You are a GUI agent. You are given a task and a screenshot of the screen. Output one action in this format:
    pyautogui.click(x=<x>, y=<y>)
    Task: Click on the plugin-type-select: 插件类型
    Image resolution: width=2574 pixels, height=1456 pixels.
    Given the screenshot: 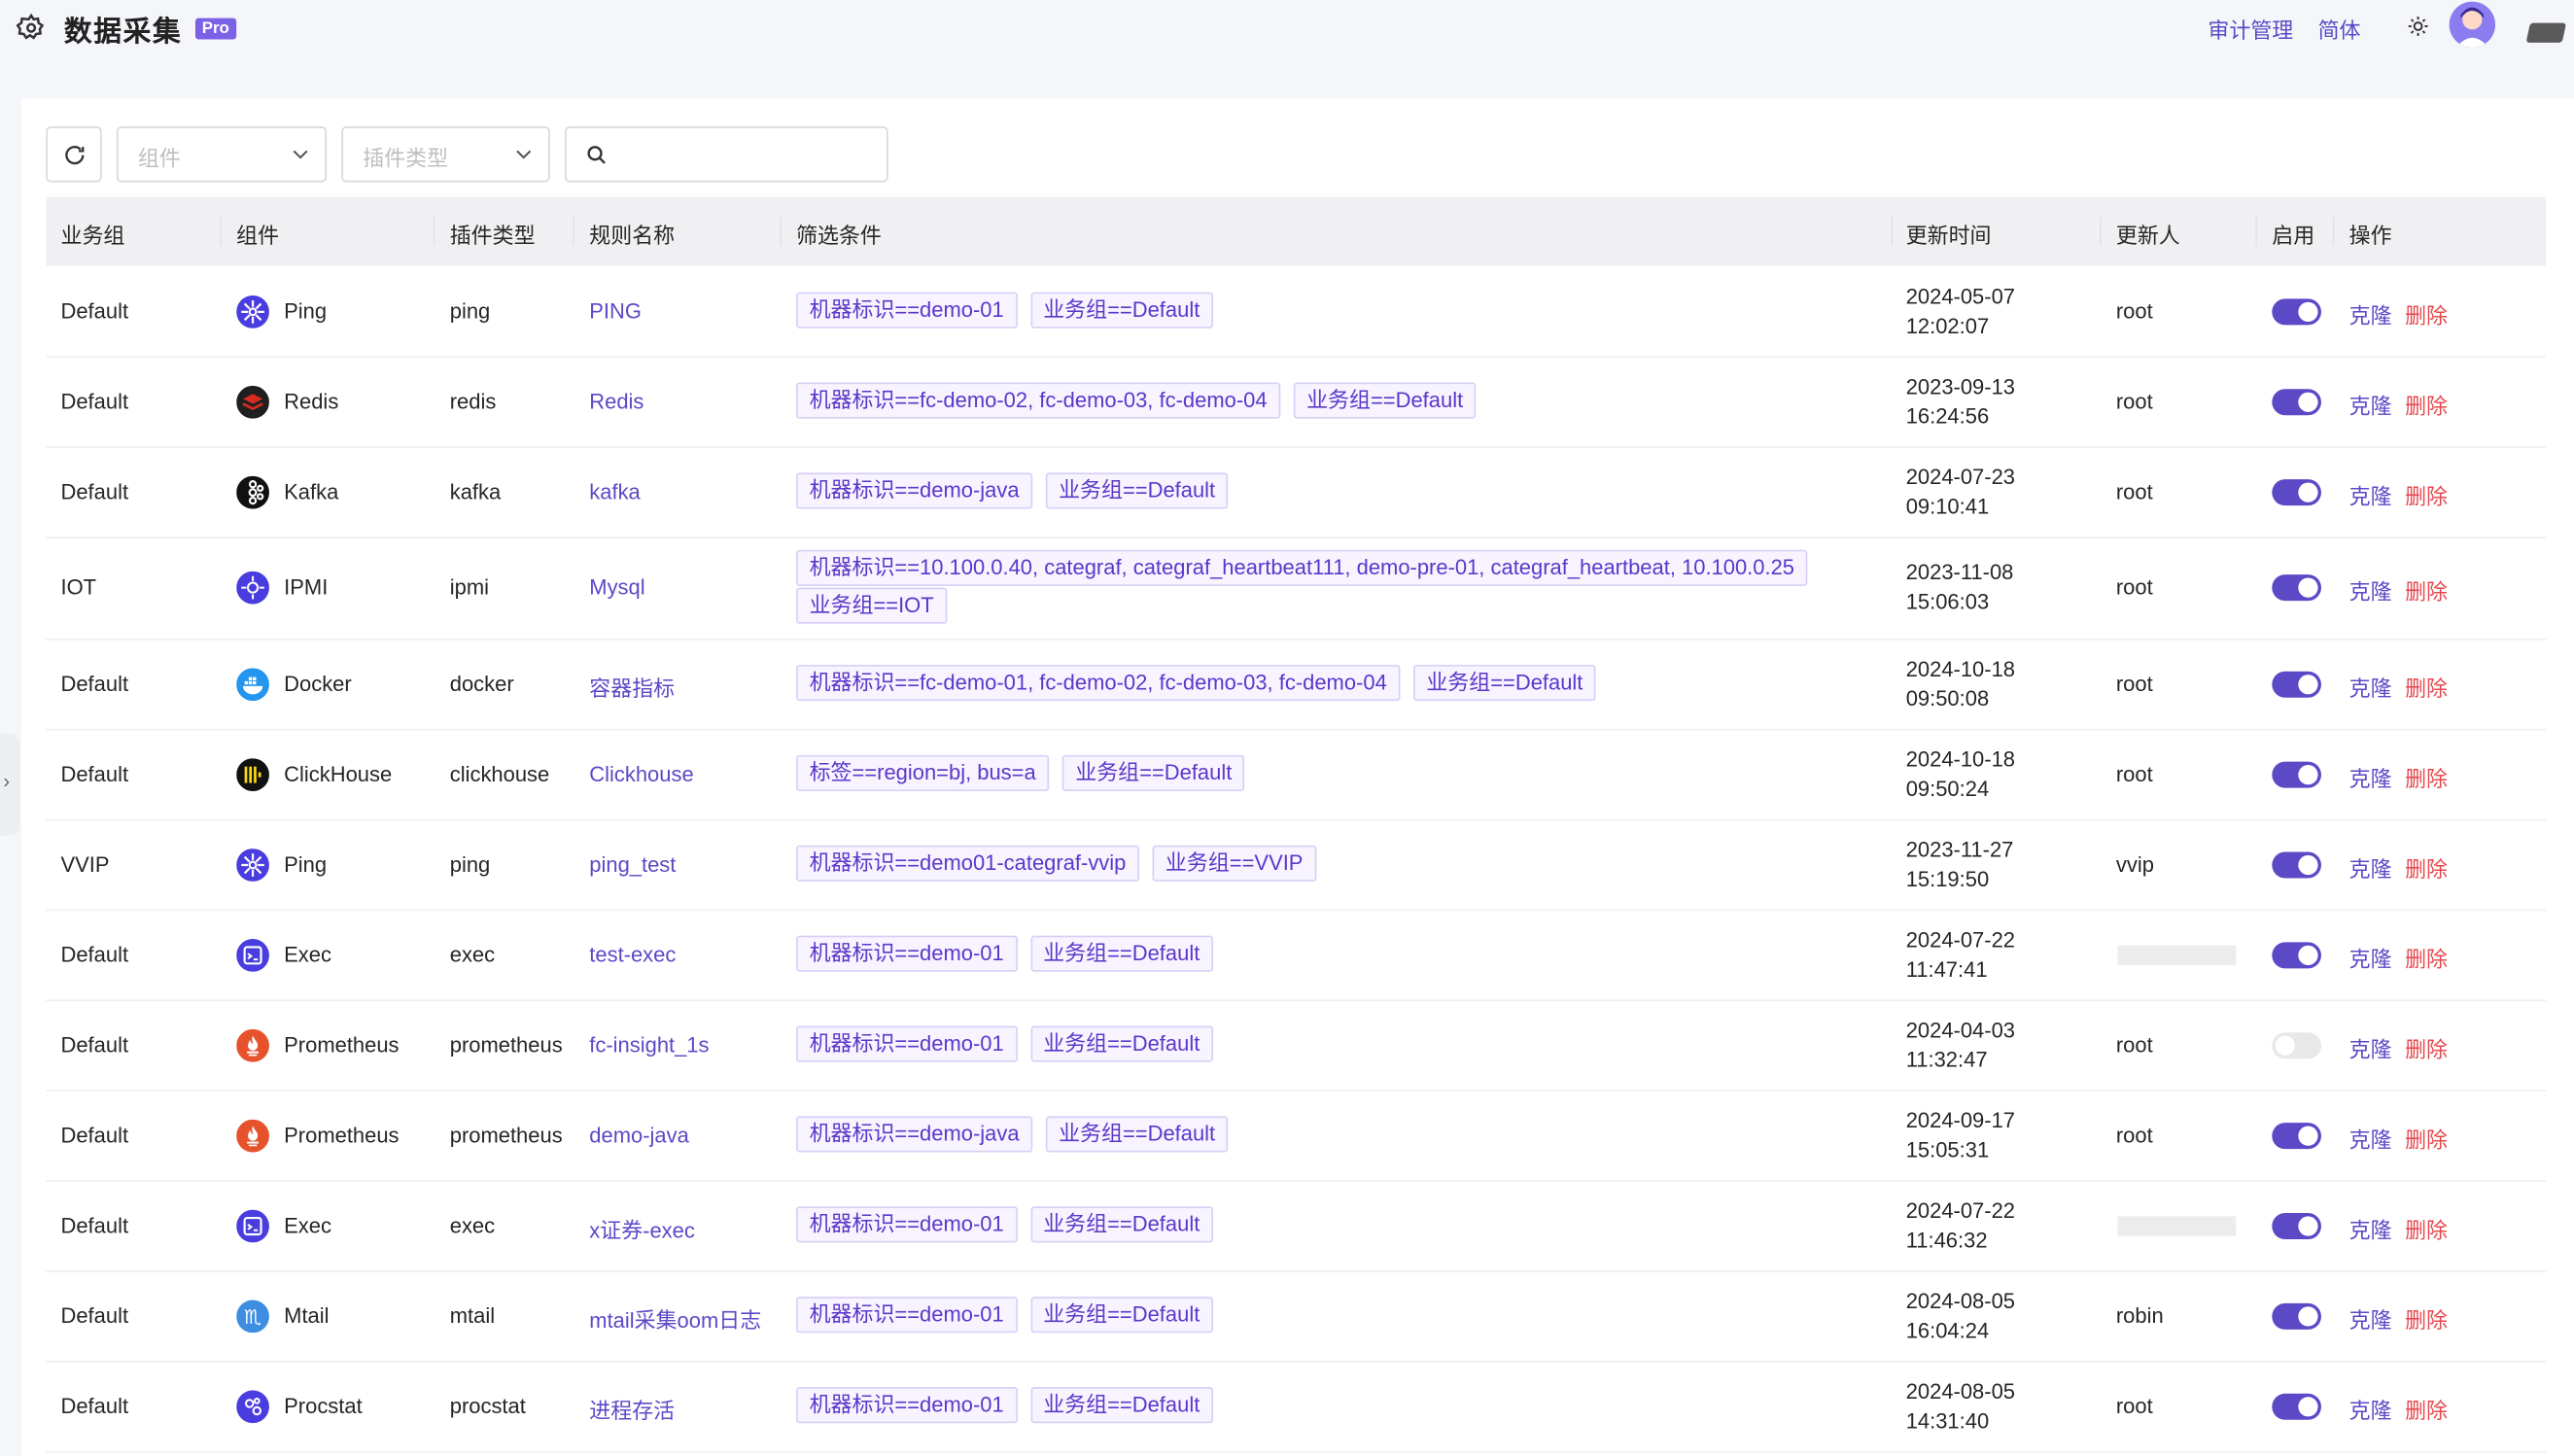 What is the action you would take?
    pyautogui.click(x=446, y=154)
    